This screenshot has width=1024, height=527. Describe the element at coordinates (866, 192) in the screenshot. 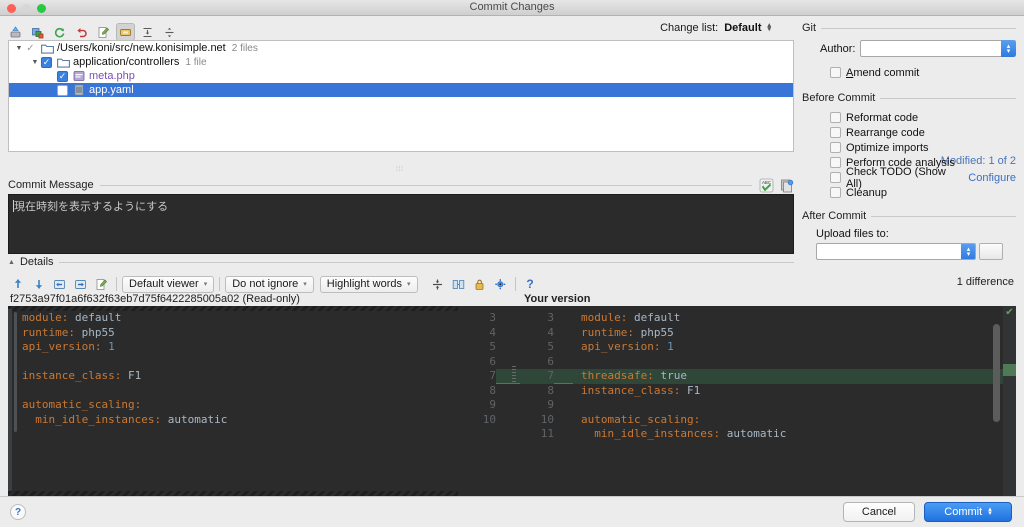

I see `option-label: Cleanup` at that location.